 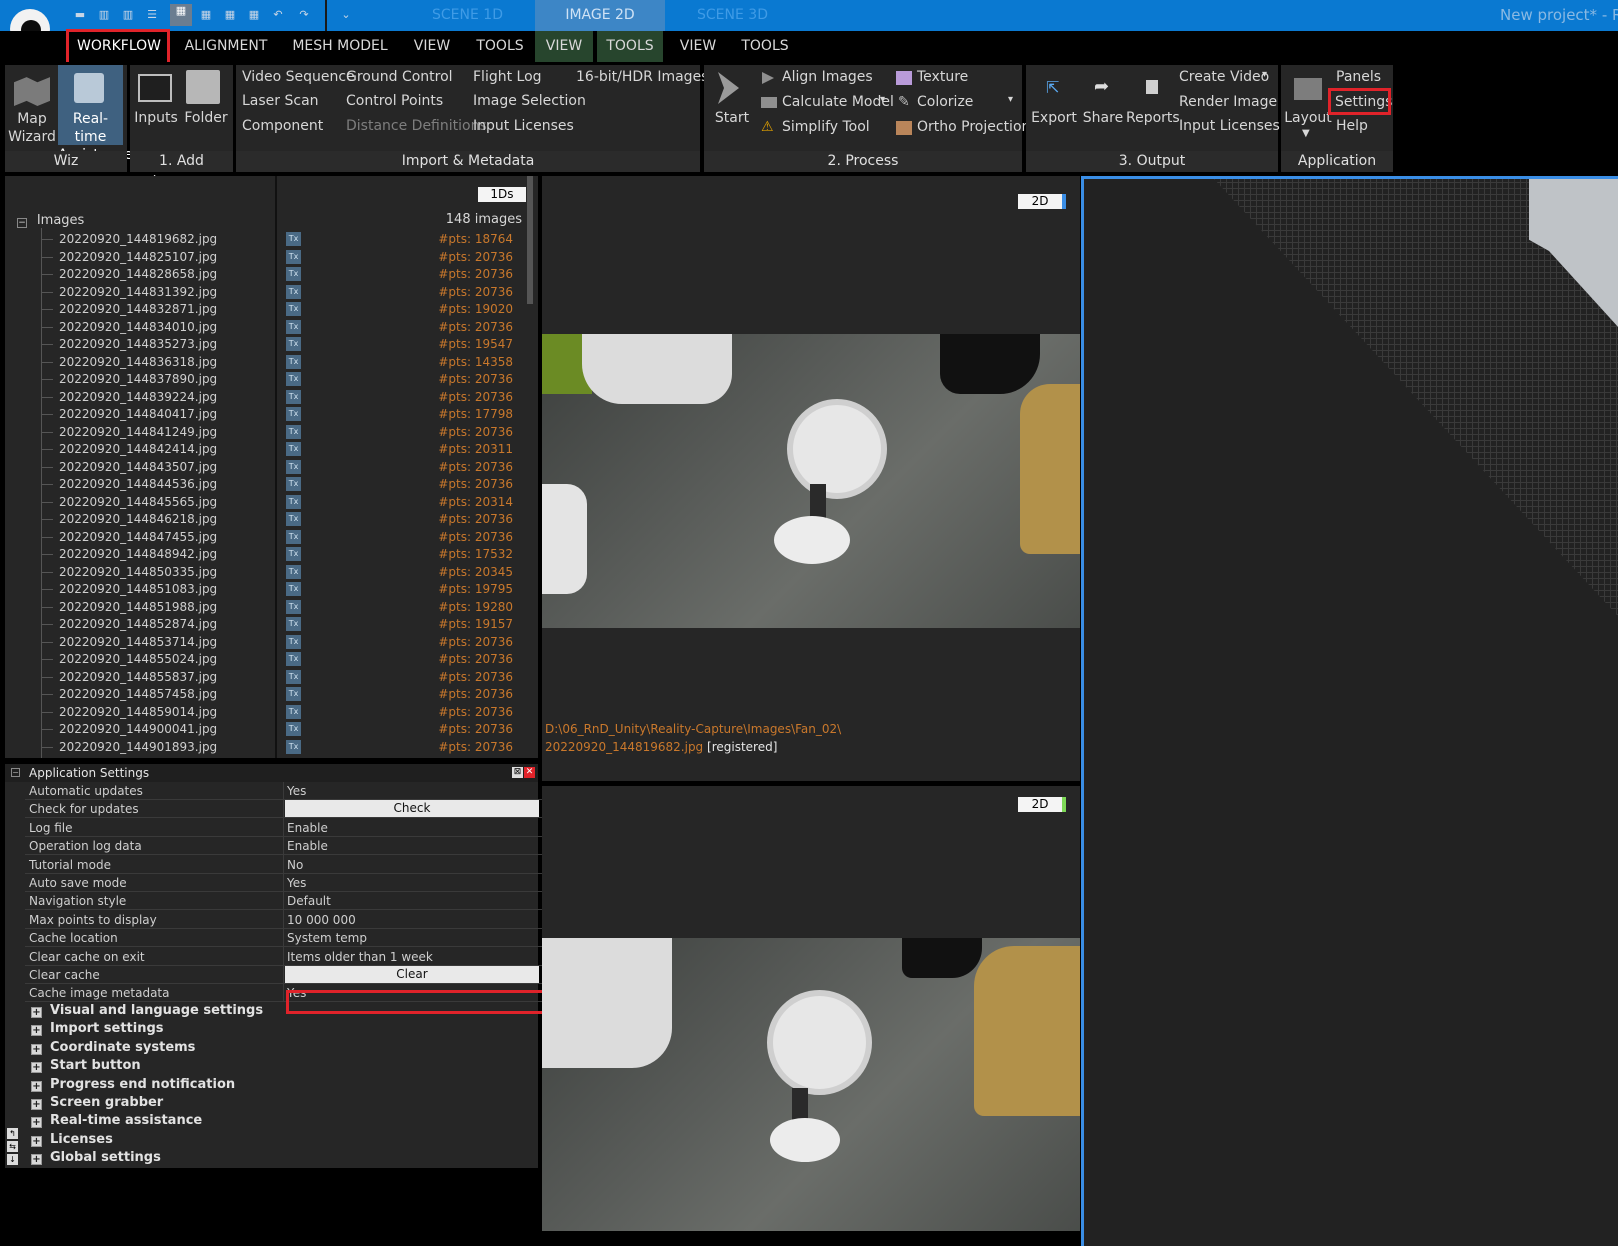 What do you see at coordinates (765, 46) in the screenshot?
I see `menu-tools-3d: TOOLS` at bounding box center [765, 46].